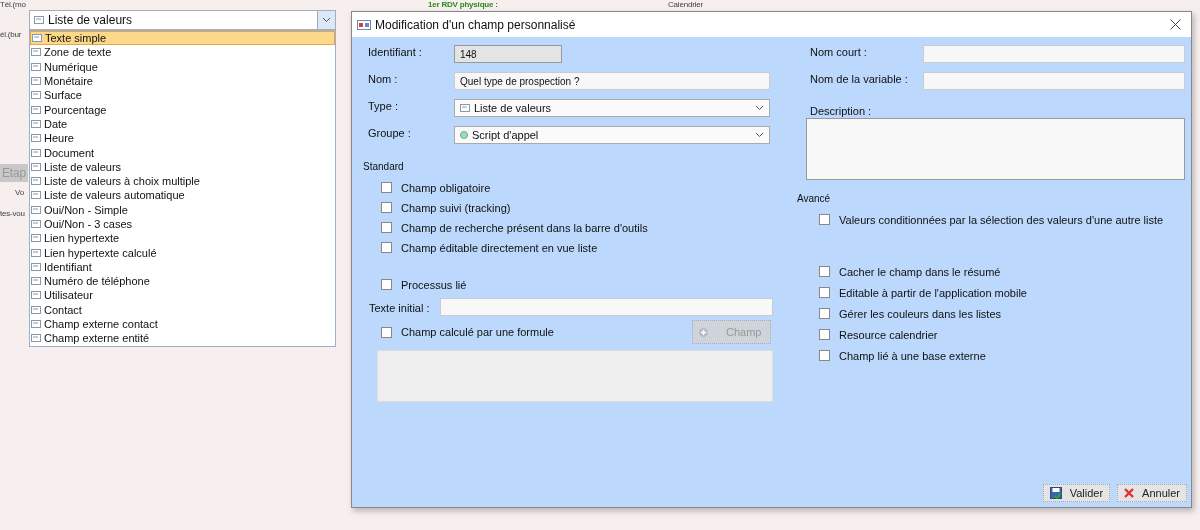  Describe the element at coordinates (19, 193) in the screenshot. I see `background-text: Vo` at that location.